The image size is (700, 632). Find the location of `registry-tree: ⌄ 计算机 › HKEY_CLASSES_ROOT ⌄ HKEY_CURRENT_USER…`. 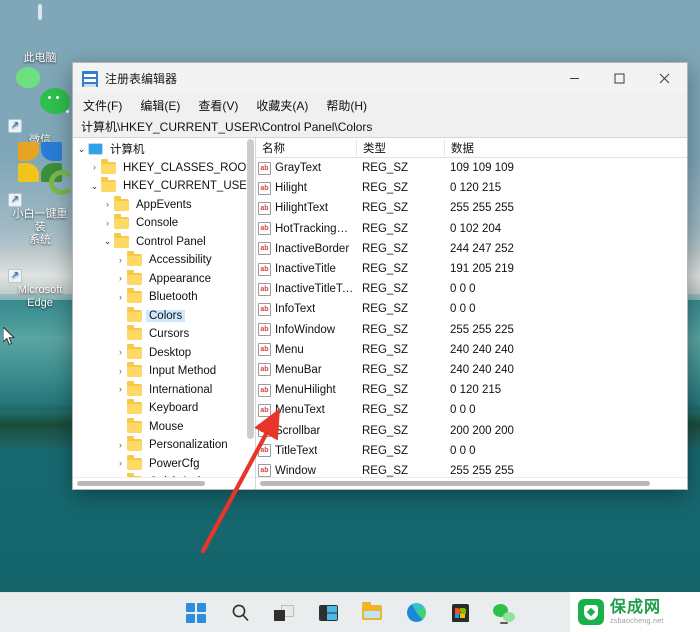

registry-tree: ⌄ 计算机 › HKEY_CLASSES_ROOT ⌄ HKEY_CURRENT_USER… is located at coordinates (164, 307).